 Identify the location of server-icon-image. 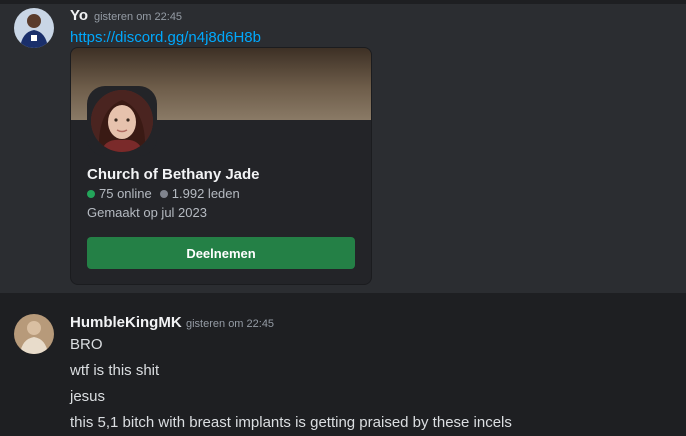
(122, 121).